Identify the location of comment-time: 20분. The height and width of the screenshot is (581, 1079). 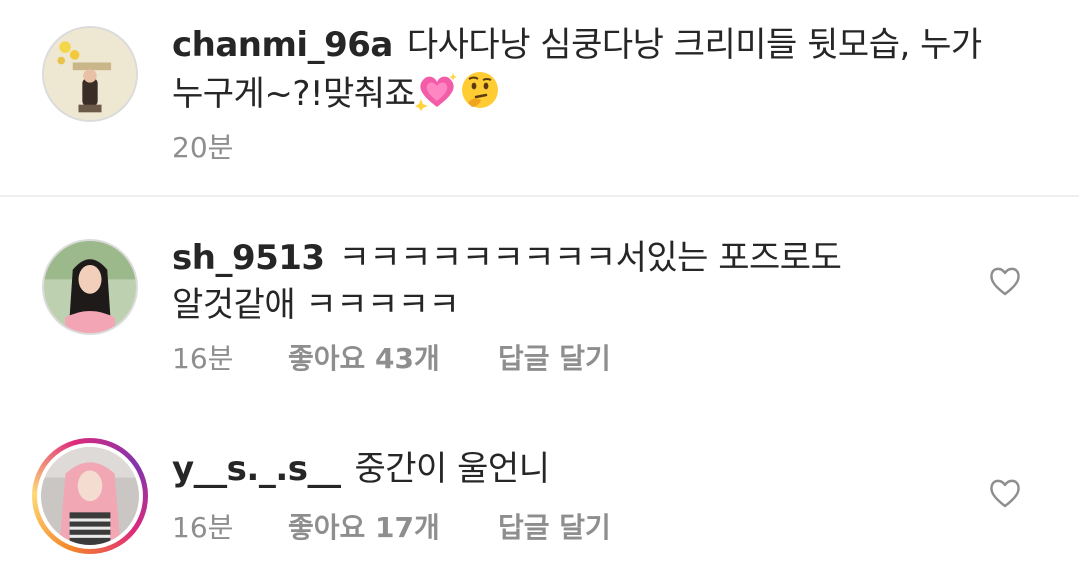
(203, 147).